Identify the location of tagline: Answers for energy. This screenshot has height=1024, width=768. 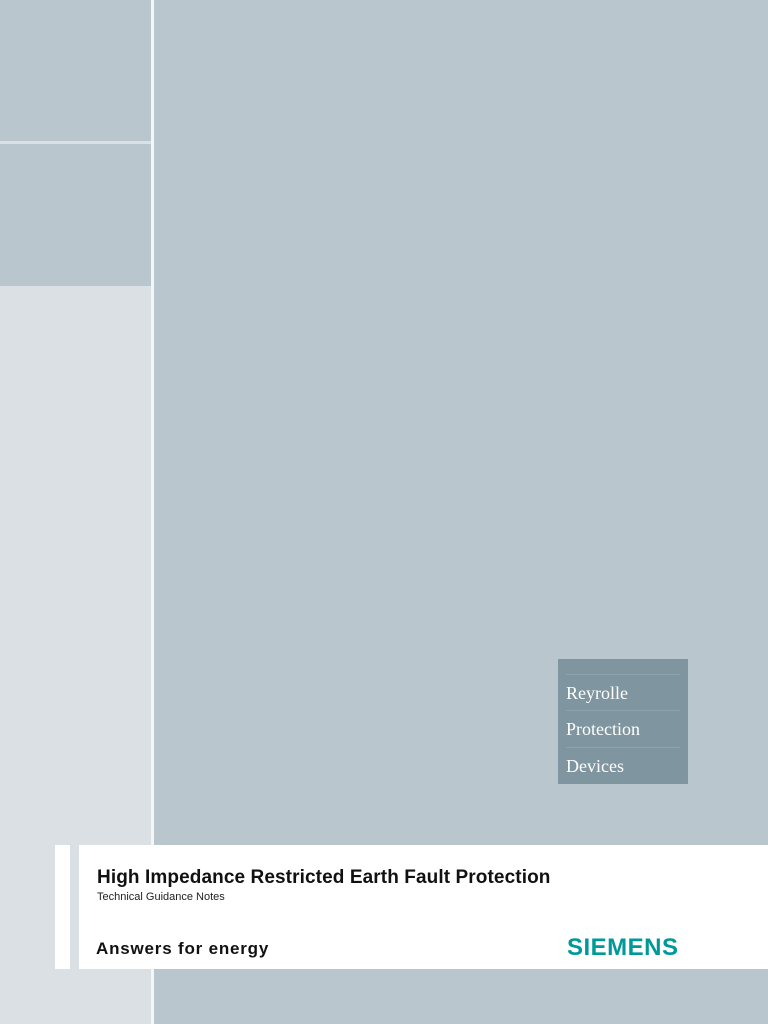
(183, 948).